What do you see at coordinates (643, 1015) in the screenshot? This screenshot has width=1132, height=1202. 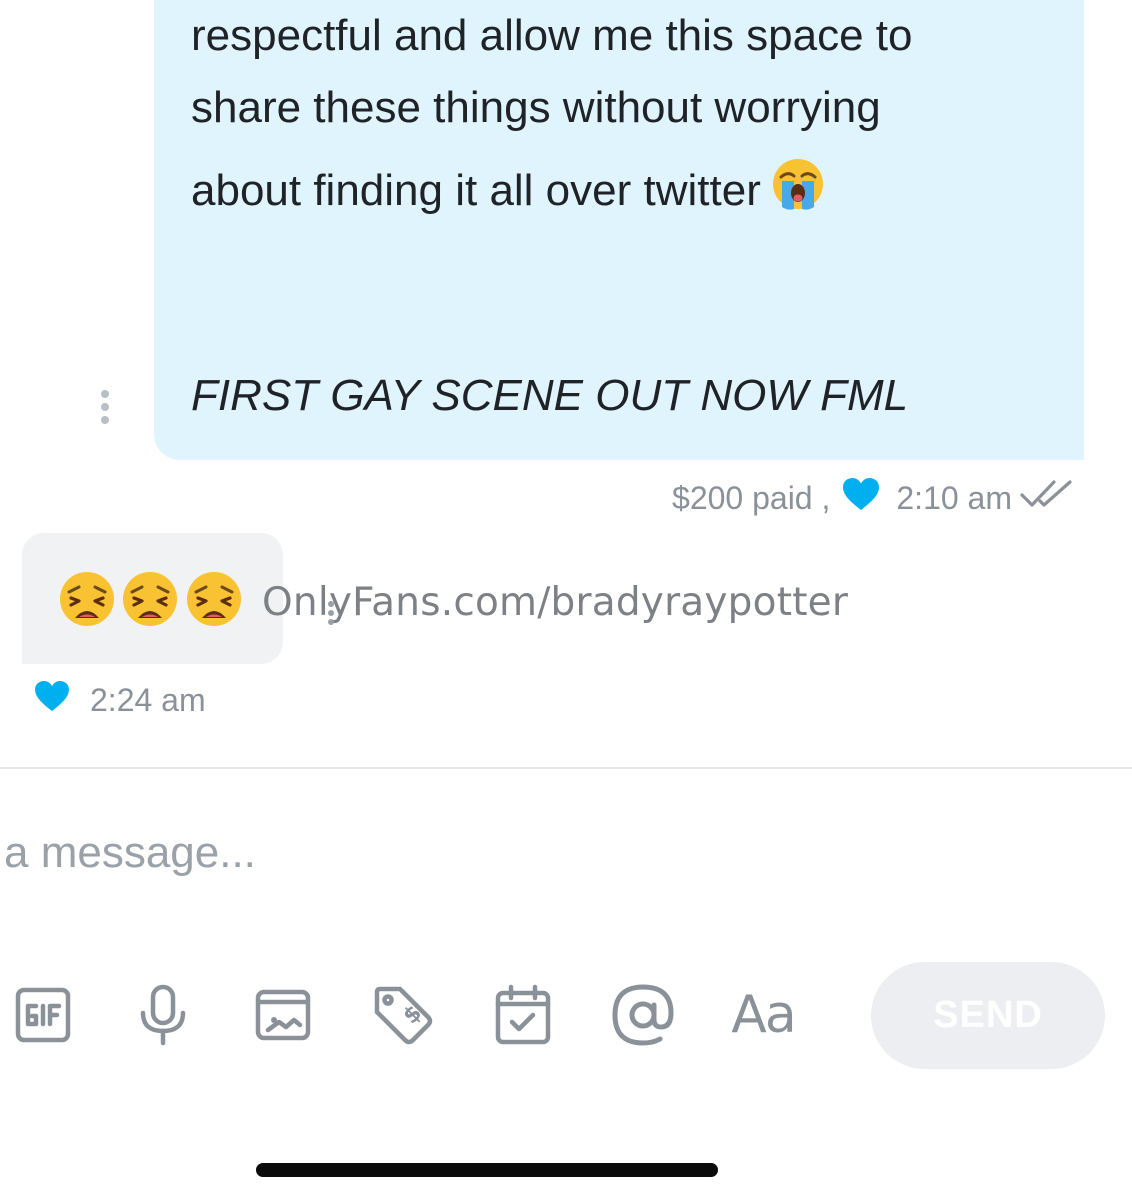 I see `at-mention-icon` at bounding box center [643, 1015].